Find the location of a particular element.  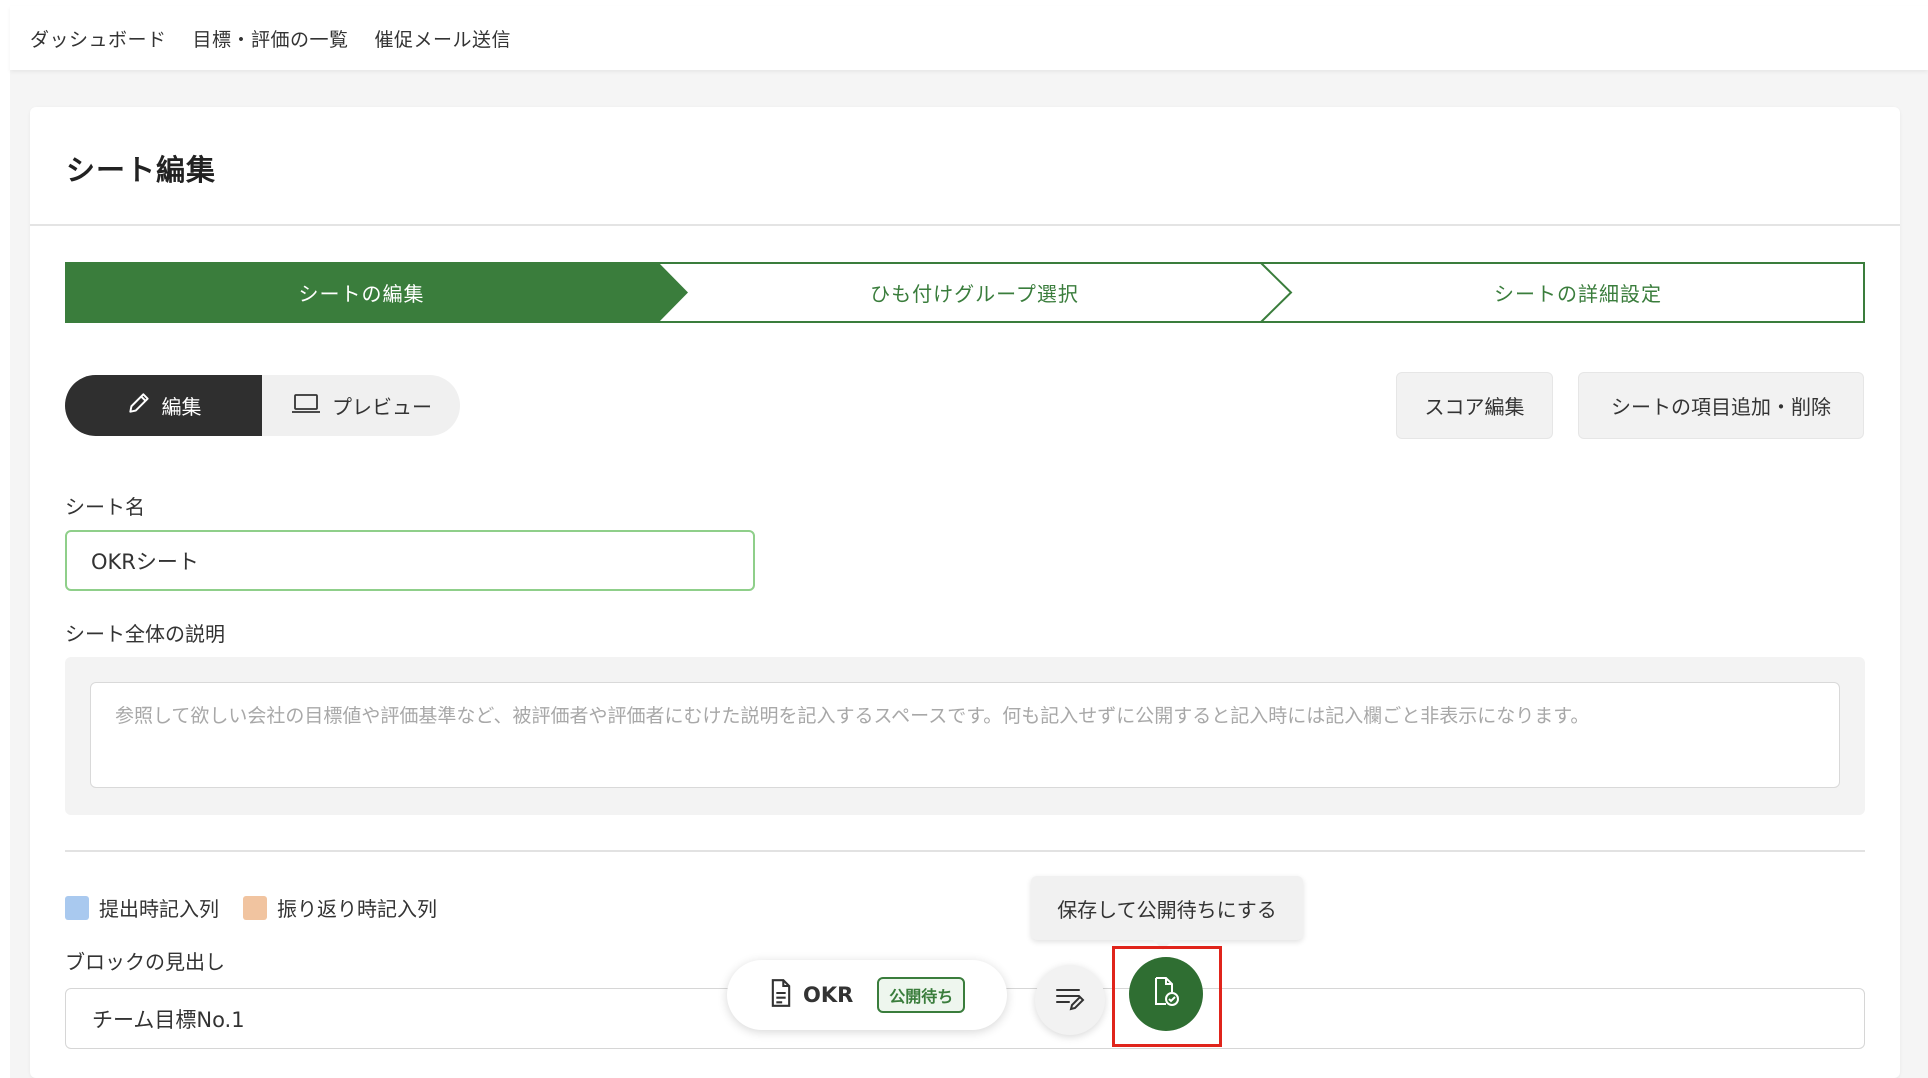

nav-goals-evaluations: 目標・評価の一覧 is located at coordinates (271, 38).